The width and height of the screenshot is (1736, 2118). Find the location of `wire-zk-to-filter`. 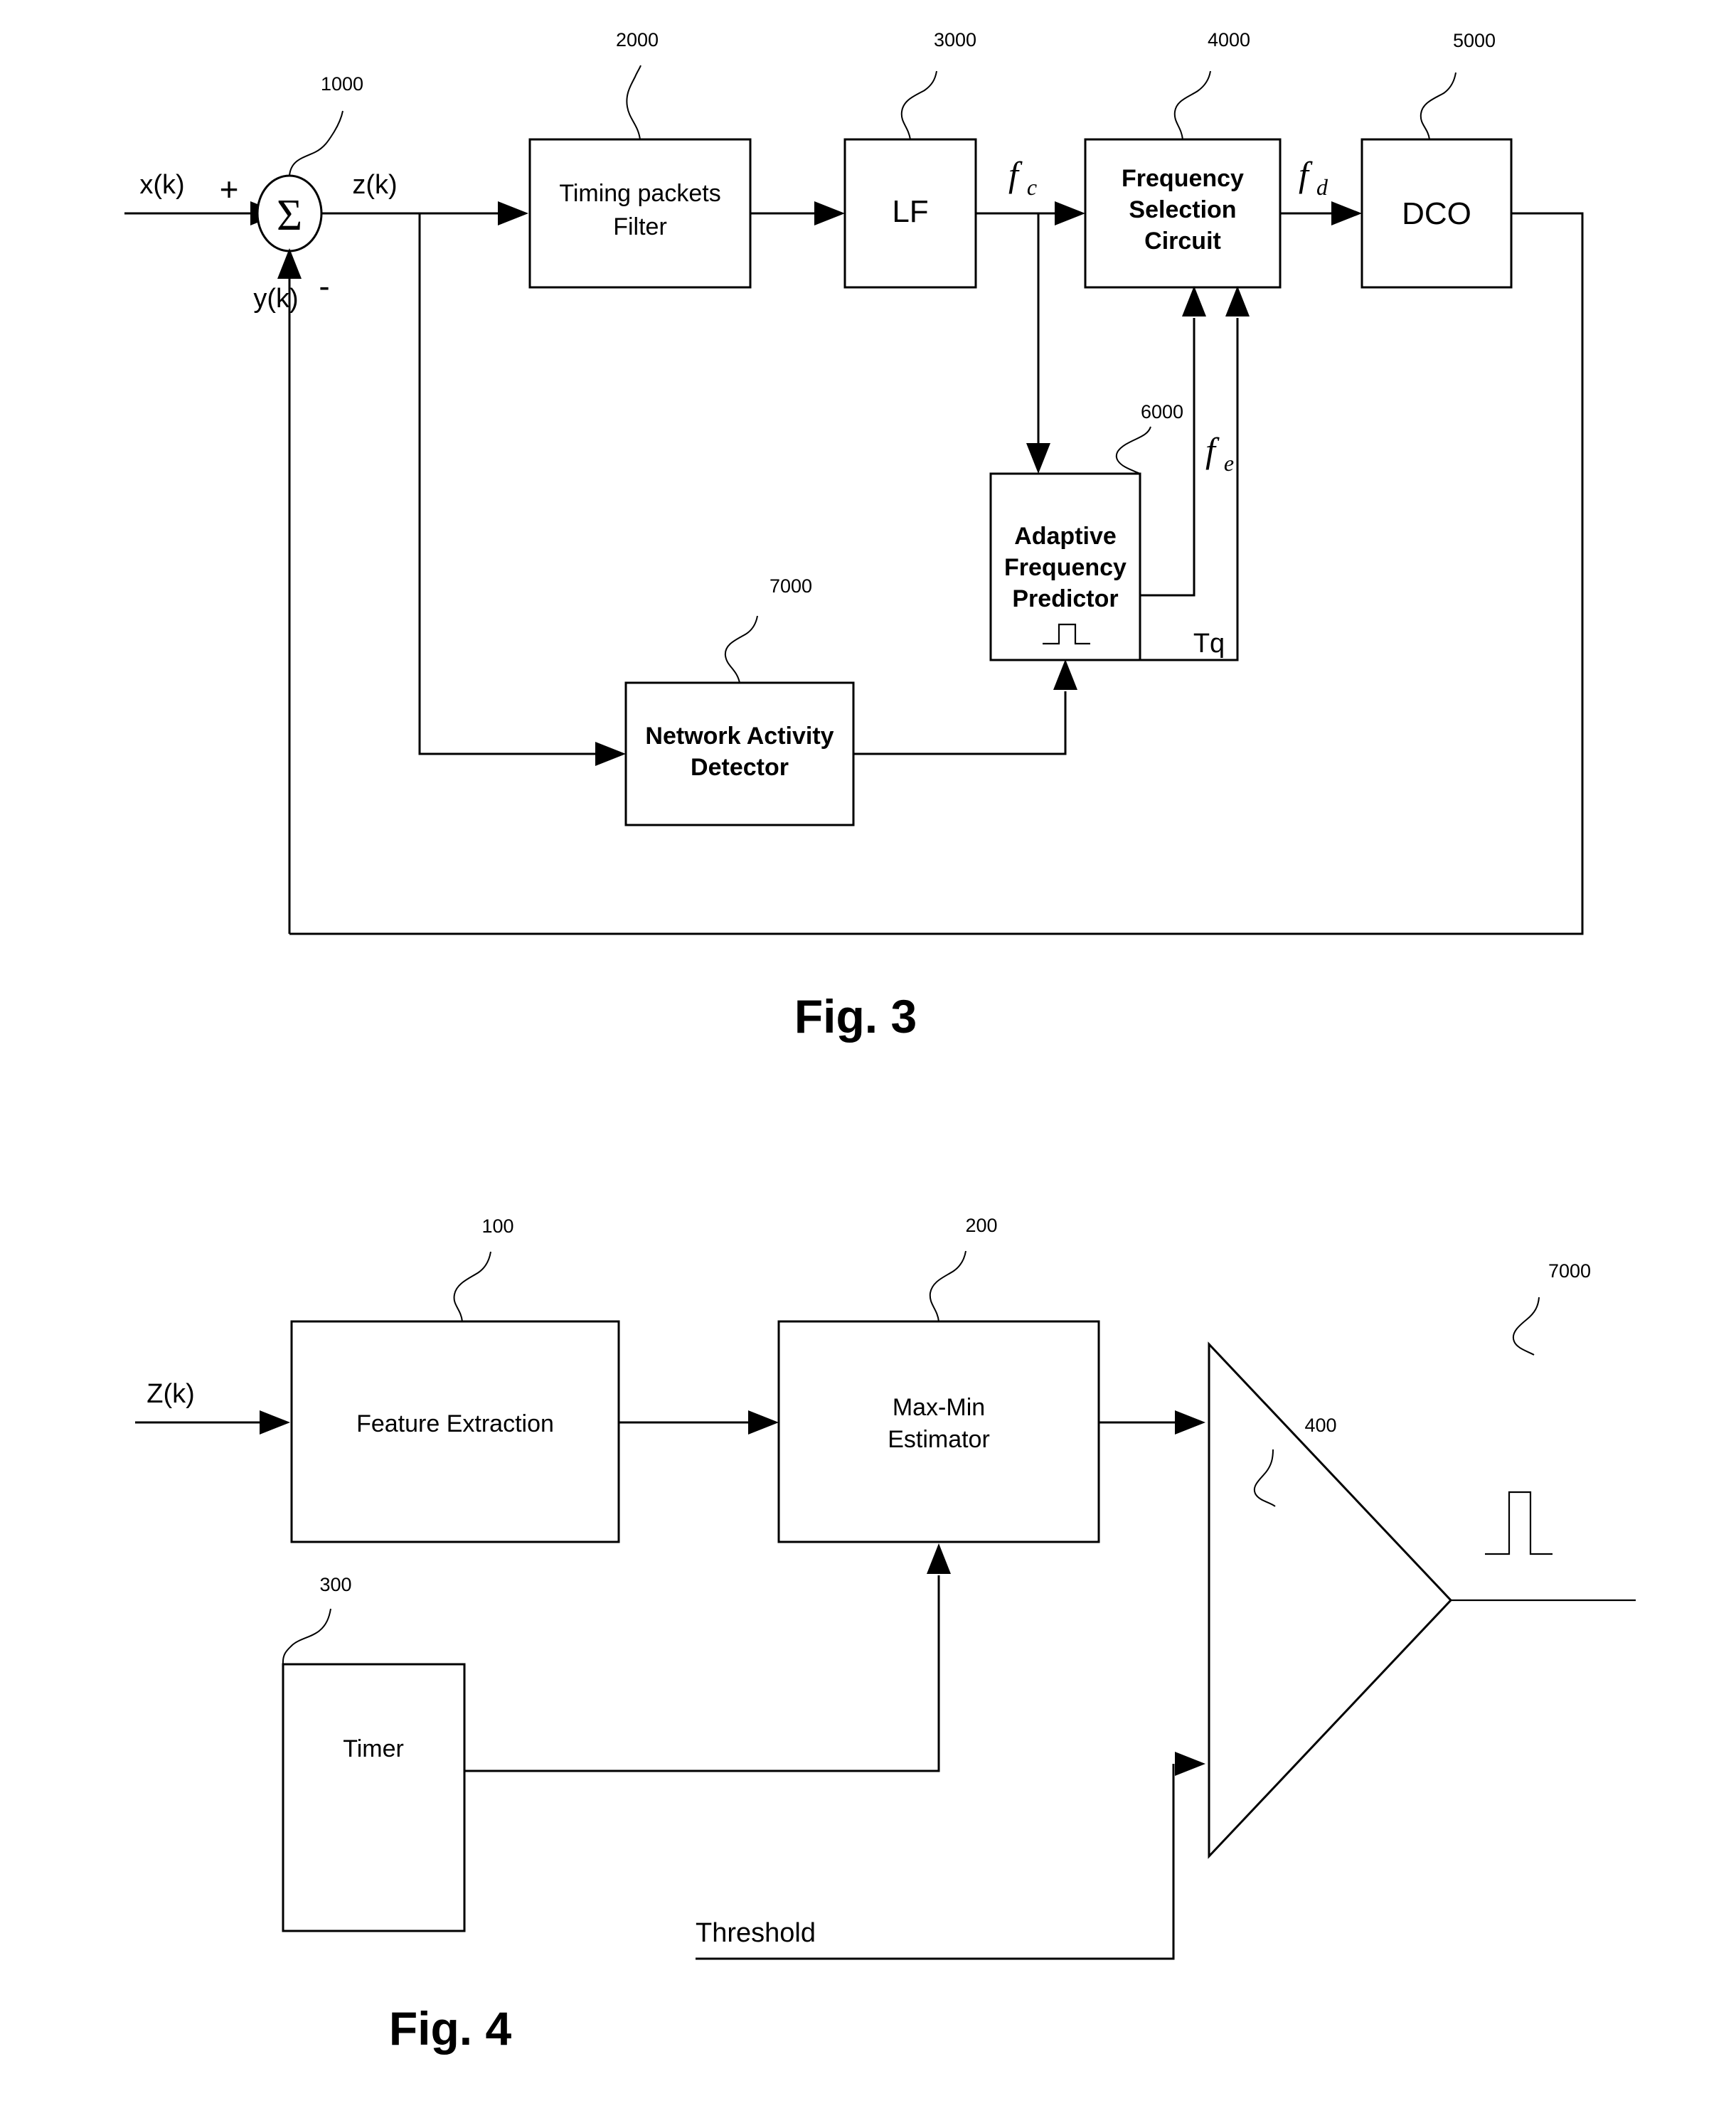

wire-zk-to-filter is located at coordinates (424, 213).